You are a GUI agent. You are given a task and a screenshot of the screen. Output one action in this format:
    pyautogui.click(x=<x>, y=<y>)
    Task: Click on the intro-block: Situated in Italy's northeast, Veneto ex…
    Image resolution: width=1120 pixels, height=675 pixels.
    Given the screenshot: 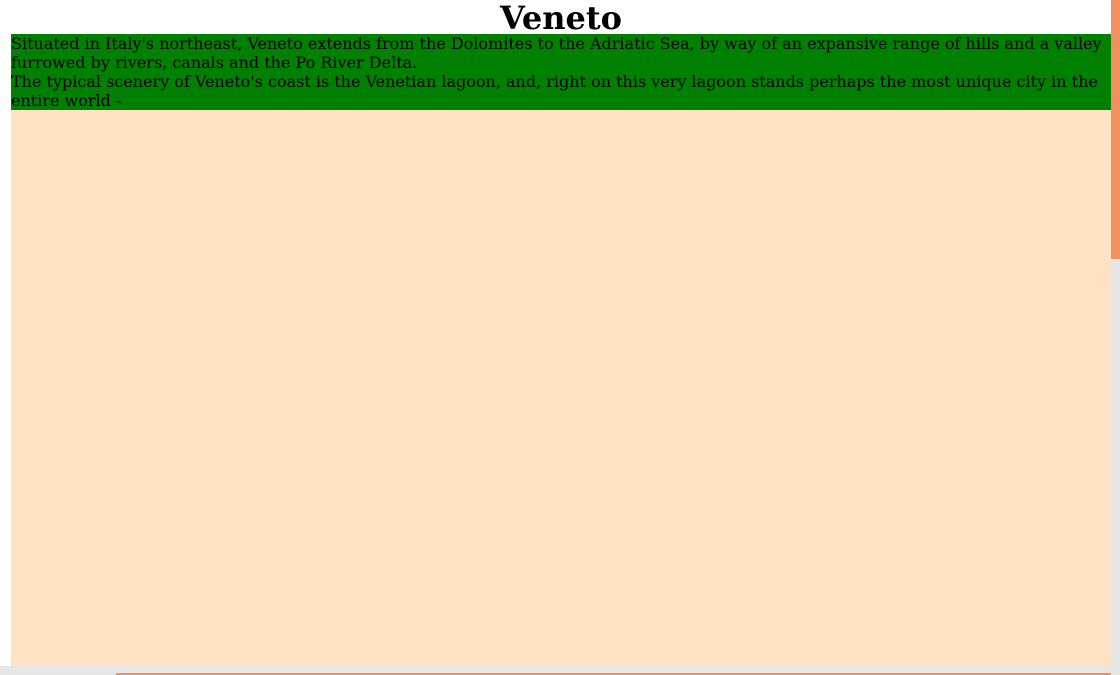 What is the action you would take?
    pyautogui.click(x=561, y=72)
    